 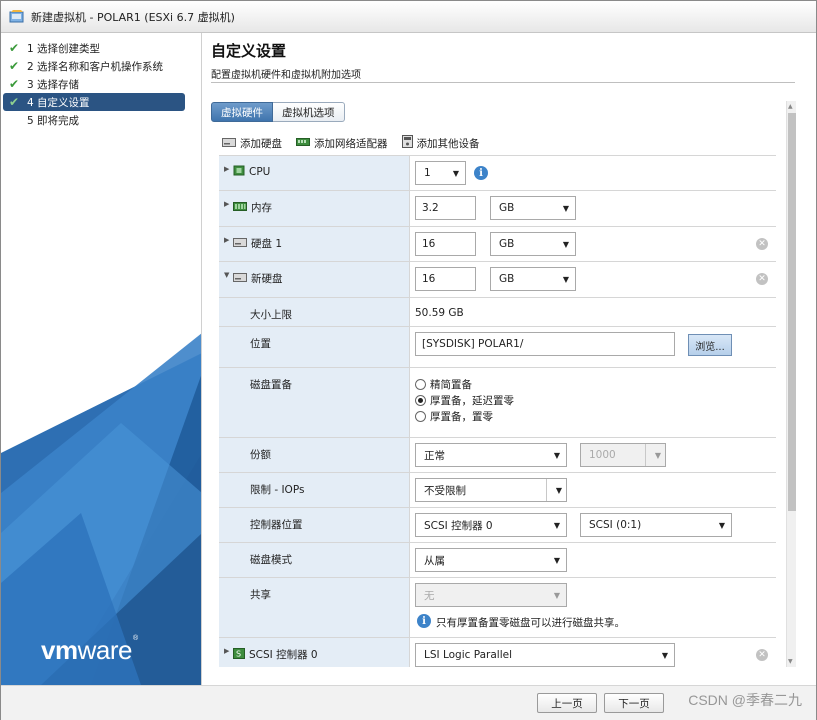 I want to click on new-disk-limit-iops-row: 限制 - IOPs 不受限制 ▼, so click(x=497, y=490).